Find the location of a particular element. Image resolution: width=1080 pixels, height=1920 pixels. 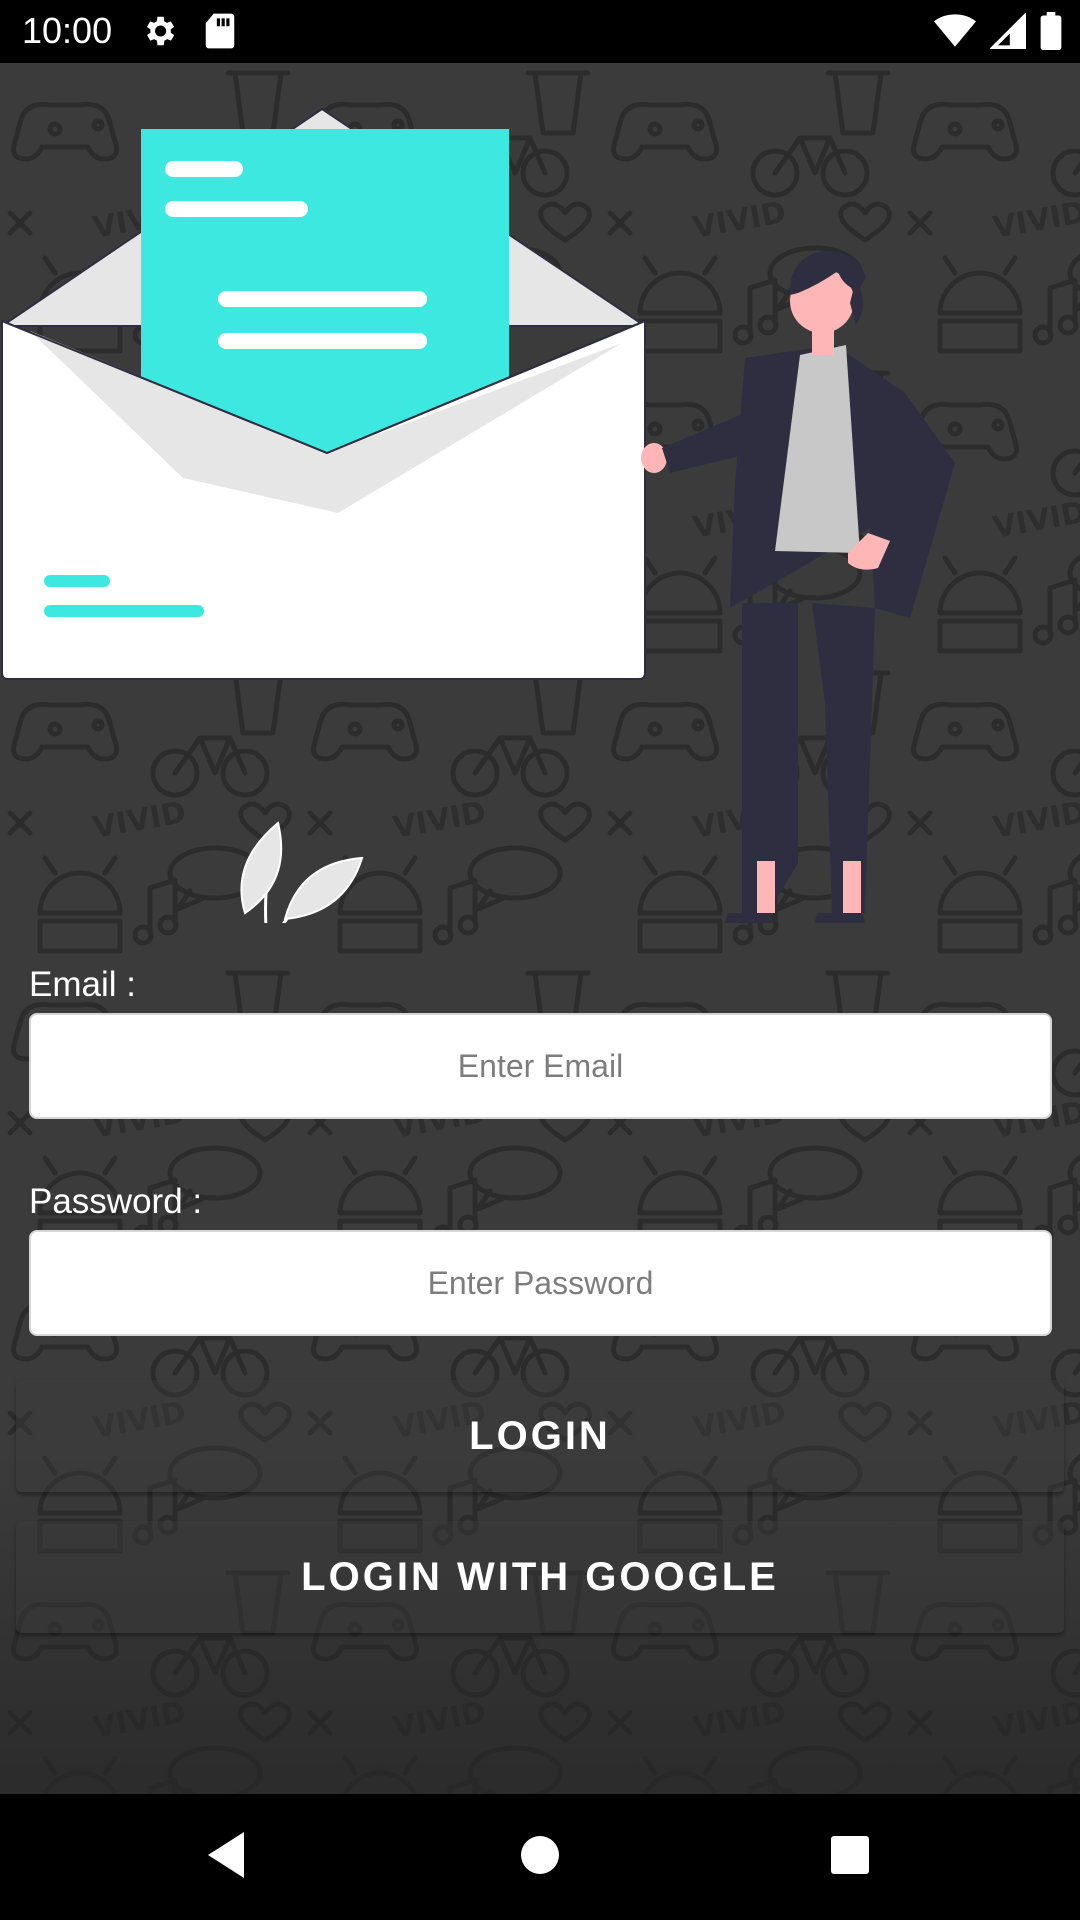

status-right-icons is located at coordinates (998, 33).